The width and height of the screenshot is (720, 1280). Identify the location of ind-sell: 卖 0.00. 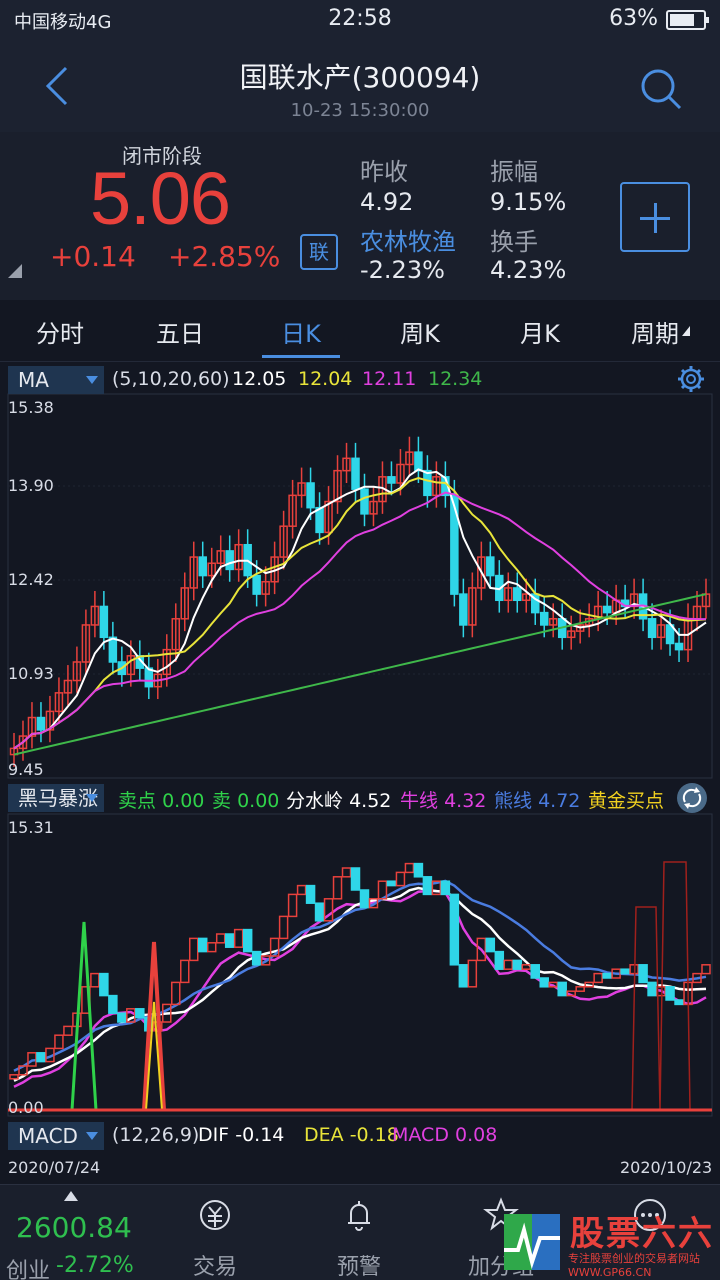
(246, 801).